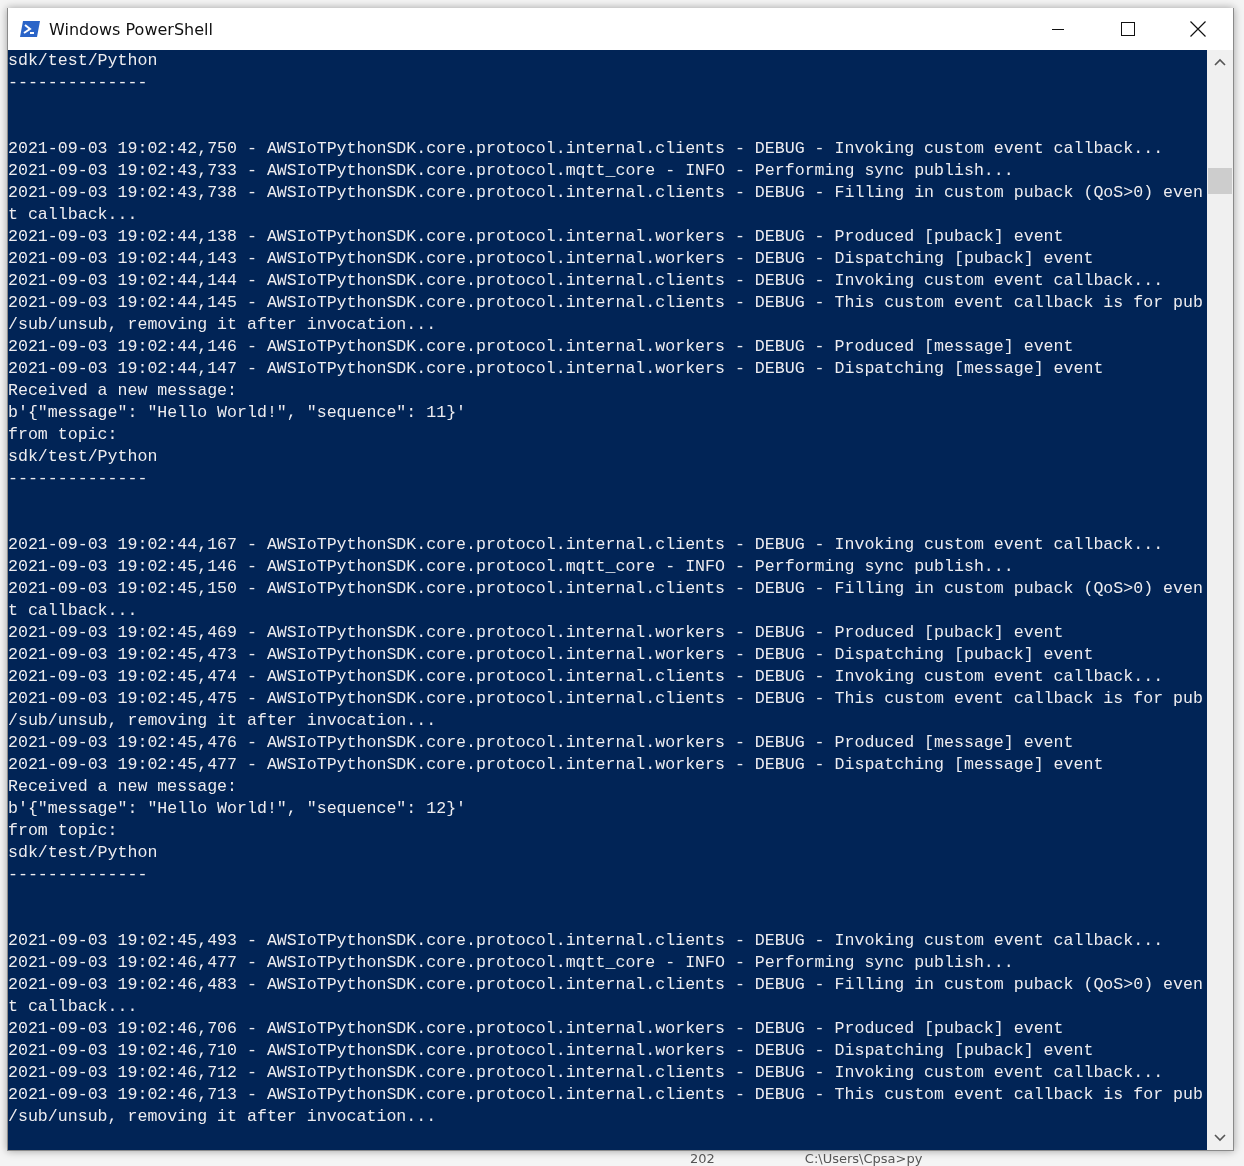  I want to click on powershell-icon, so click(30, 29).